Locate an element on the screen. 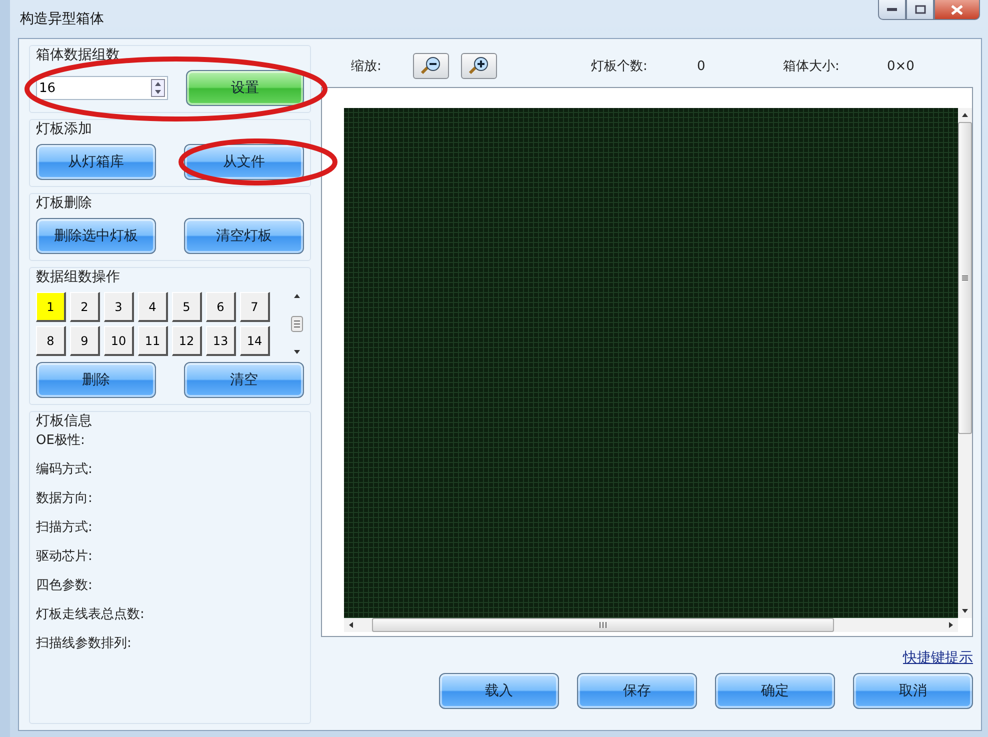 Image resolution: width=988 pixels, height=737 pixels. delete-panel-button: 删除选中灯板 is located at coordinates (96, 236).